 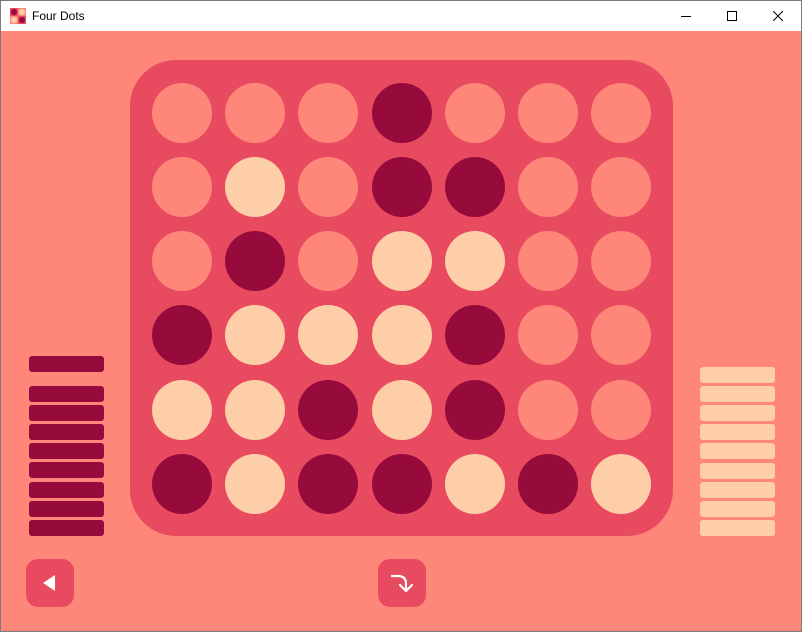 I want to click on drop-arrow-icon, so click(x=402, y=583).